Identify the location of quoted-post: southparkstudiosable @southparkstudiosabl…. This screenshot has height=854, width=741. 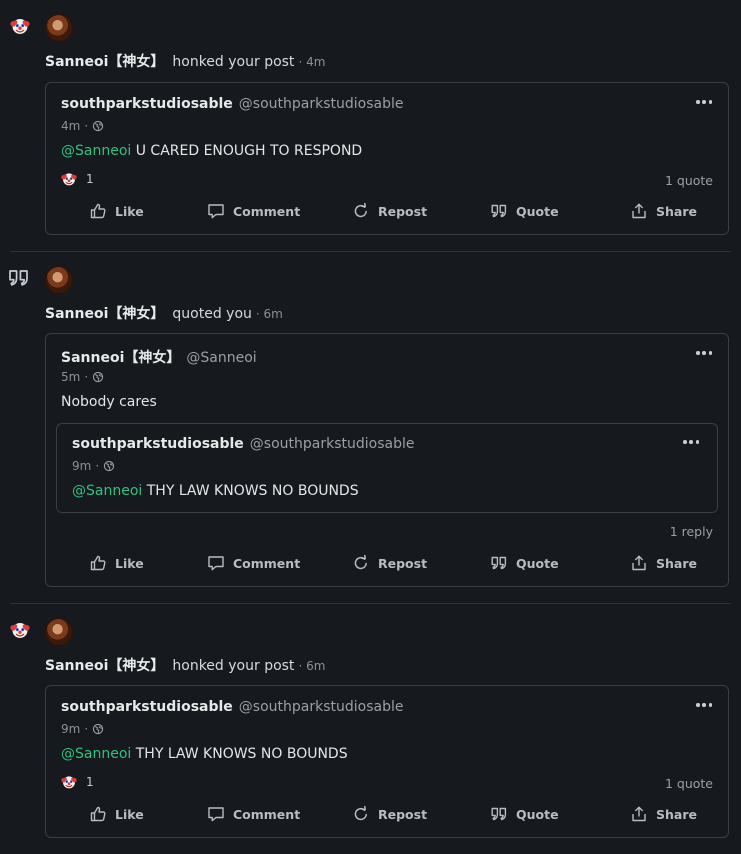
(387, 468).